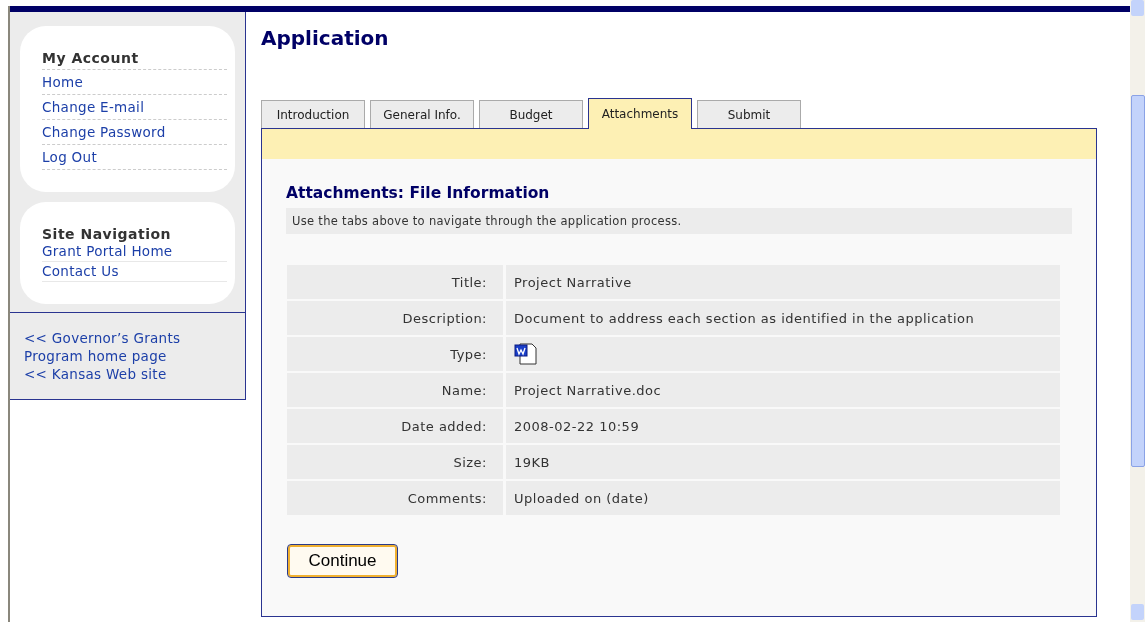  What do you see at coordinates (396, 390) in the screenshot?
I see `field-label: Name:` at bounding box center [396, 390].